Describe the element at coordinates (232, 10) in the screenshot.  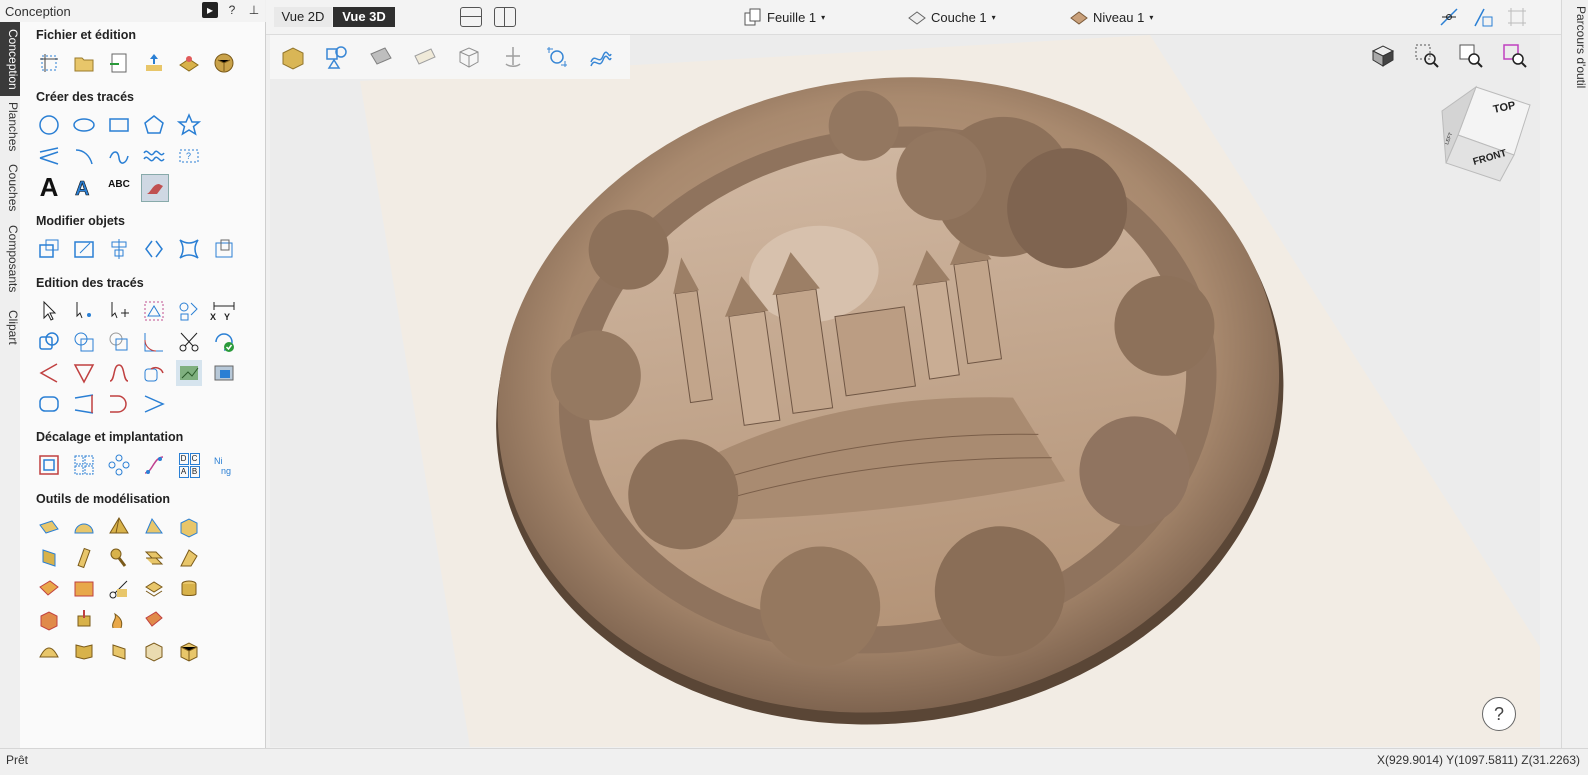
I see `help-icon: ?` at that location.